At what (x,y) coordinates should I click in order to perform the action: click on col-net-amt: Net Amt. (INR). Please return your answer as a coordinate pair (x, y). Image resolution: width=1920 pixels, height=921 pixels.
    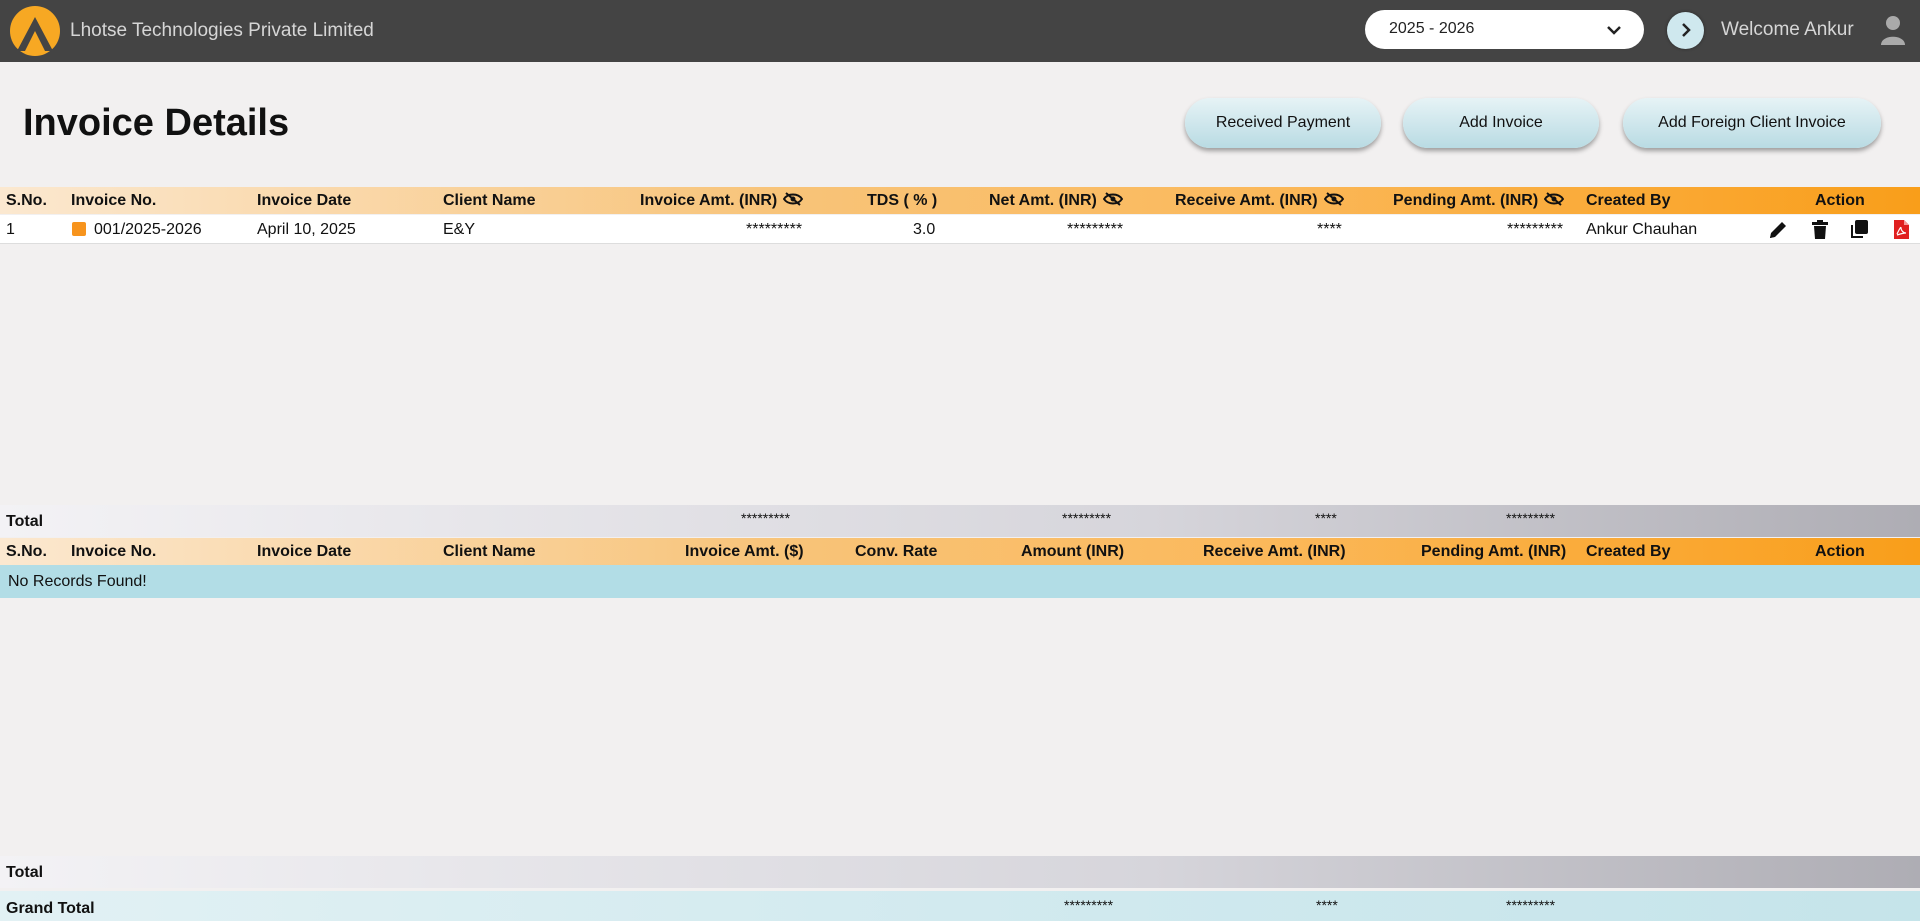
    Looking at the image, I should click on (1056, 201).